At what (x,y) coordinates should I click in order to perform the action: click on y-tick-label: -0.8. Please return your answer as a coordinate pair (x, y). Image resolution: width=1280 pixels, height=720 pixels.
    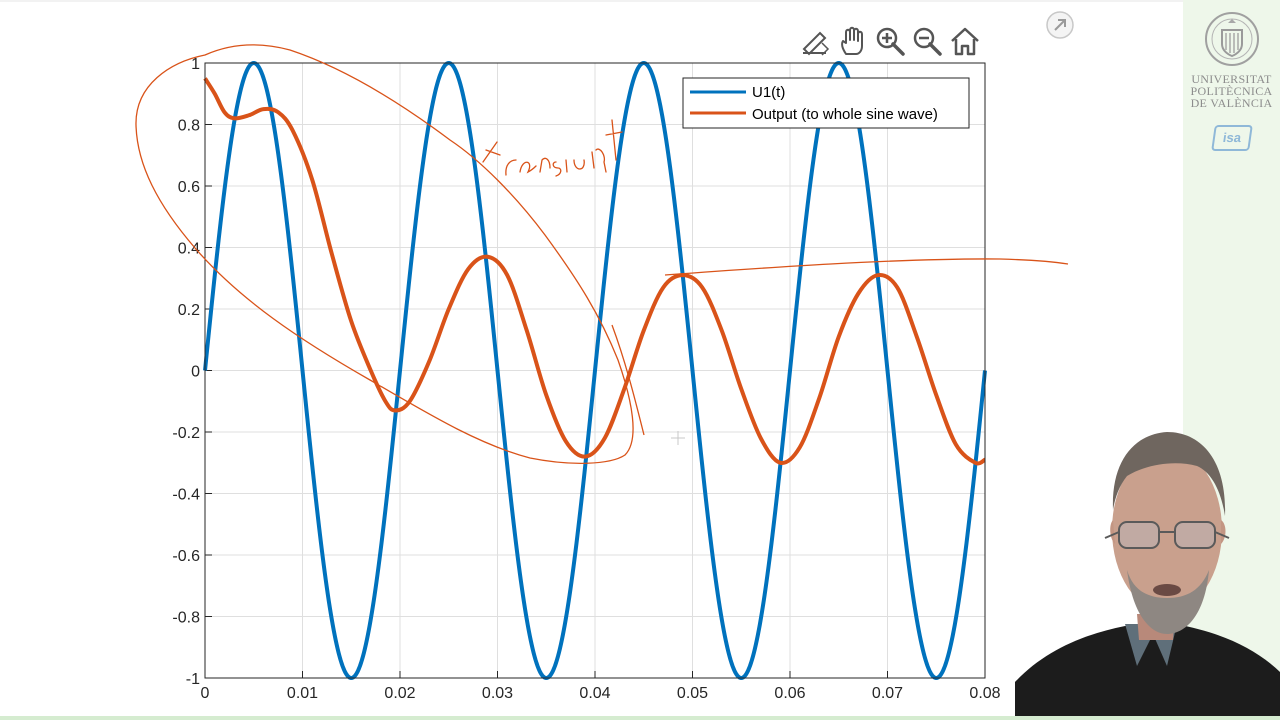
    Looking at the image, I should click on (186, 618).